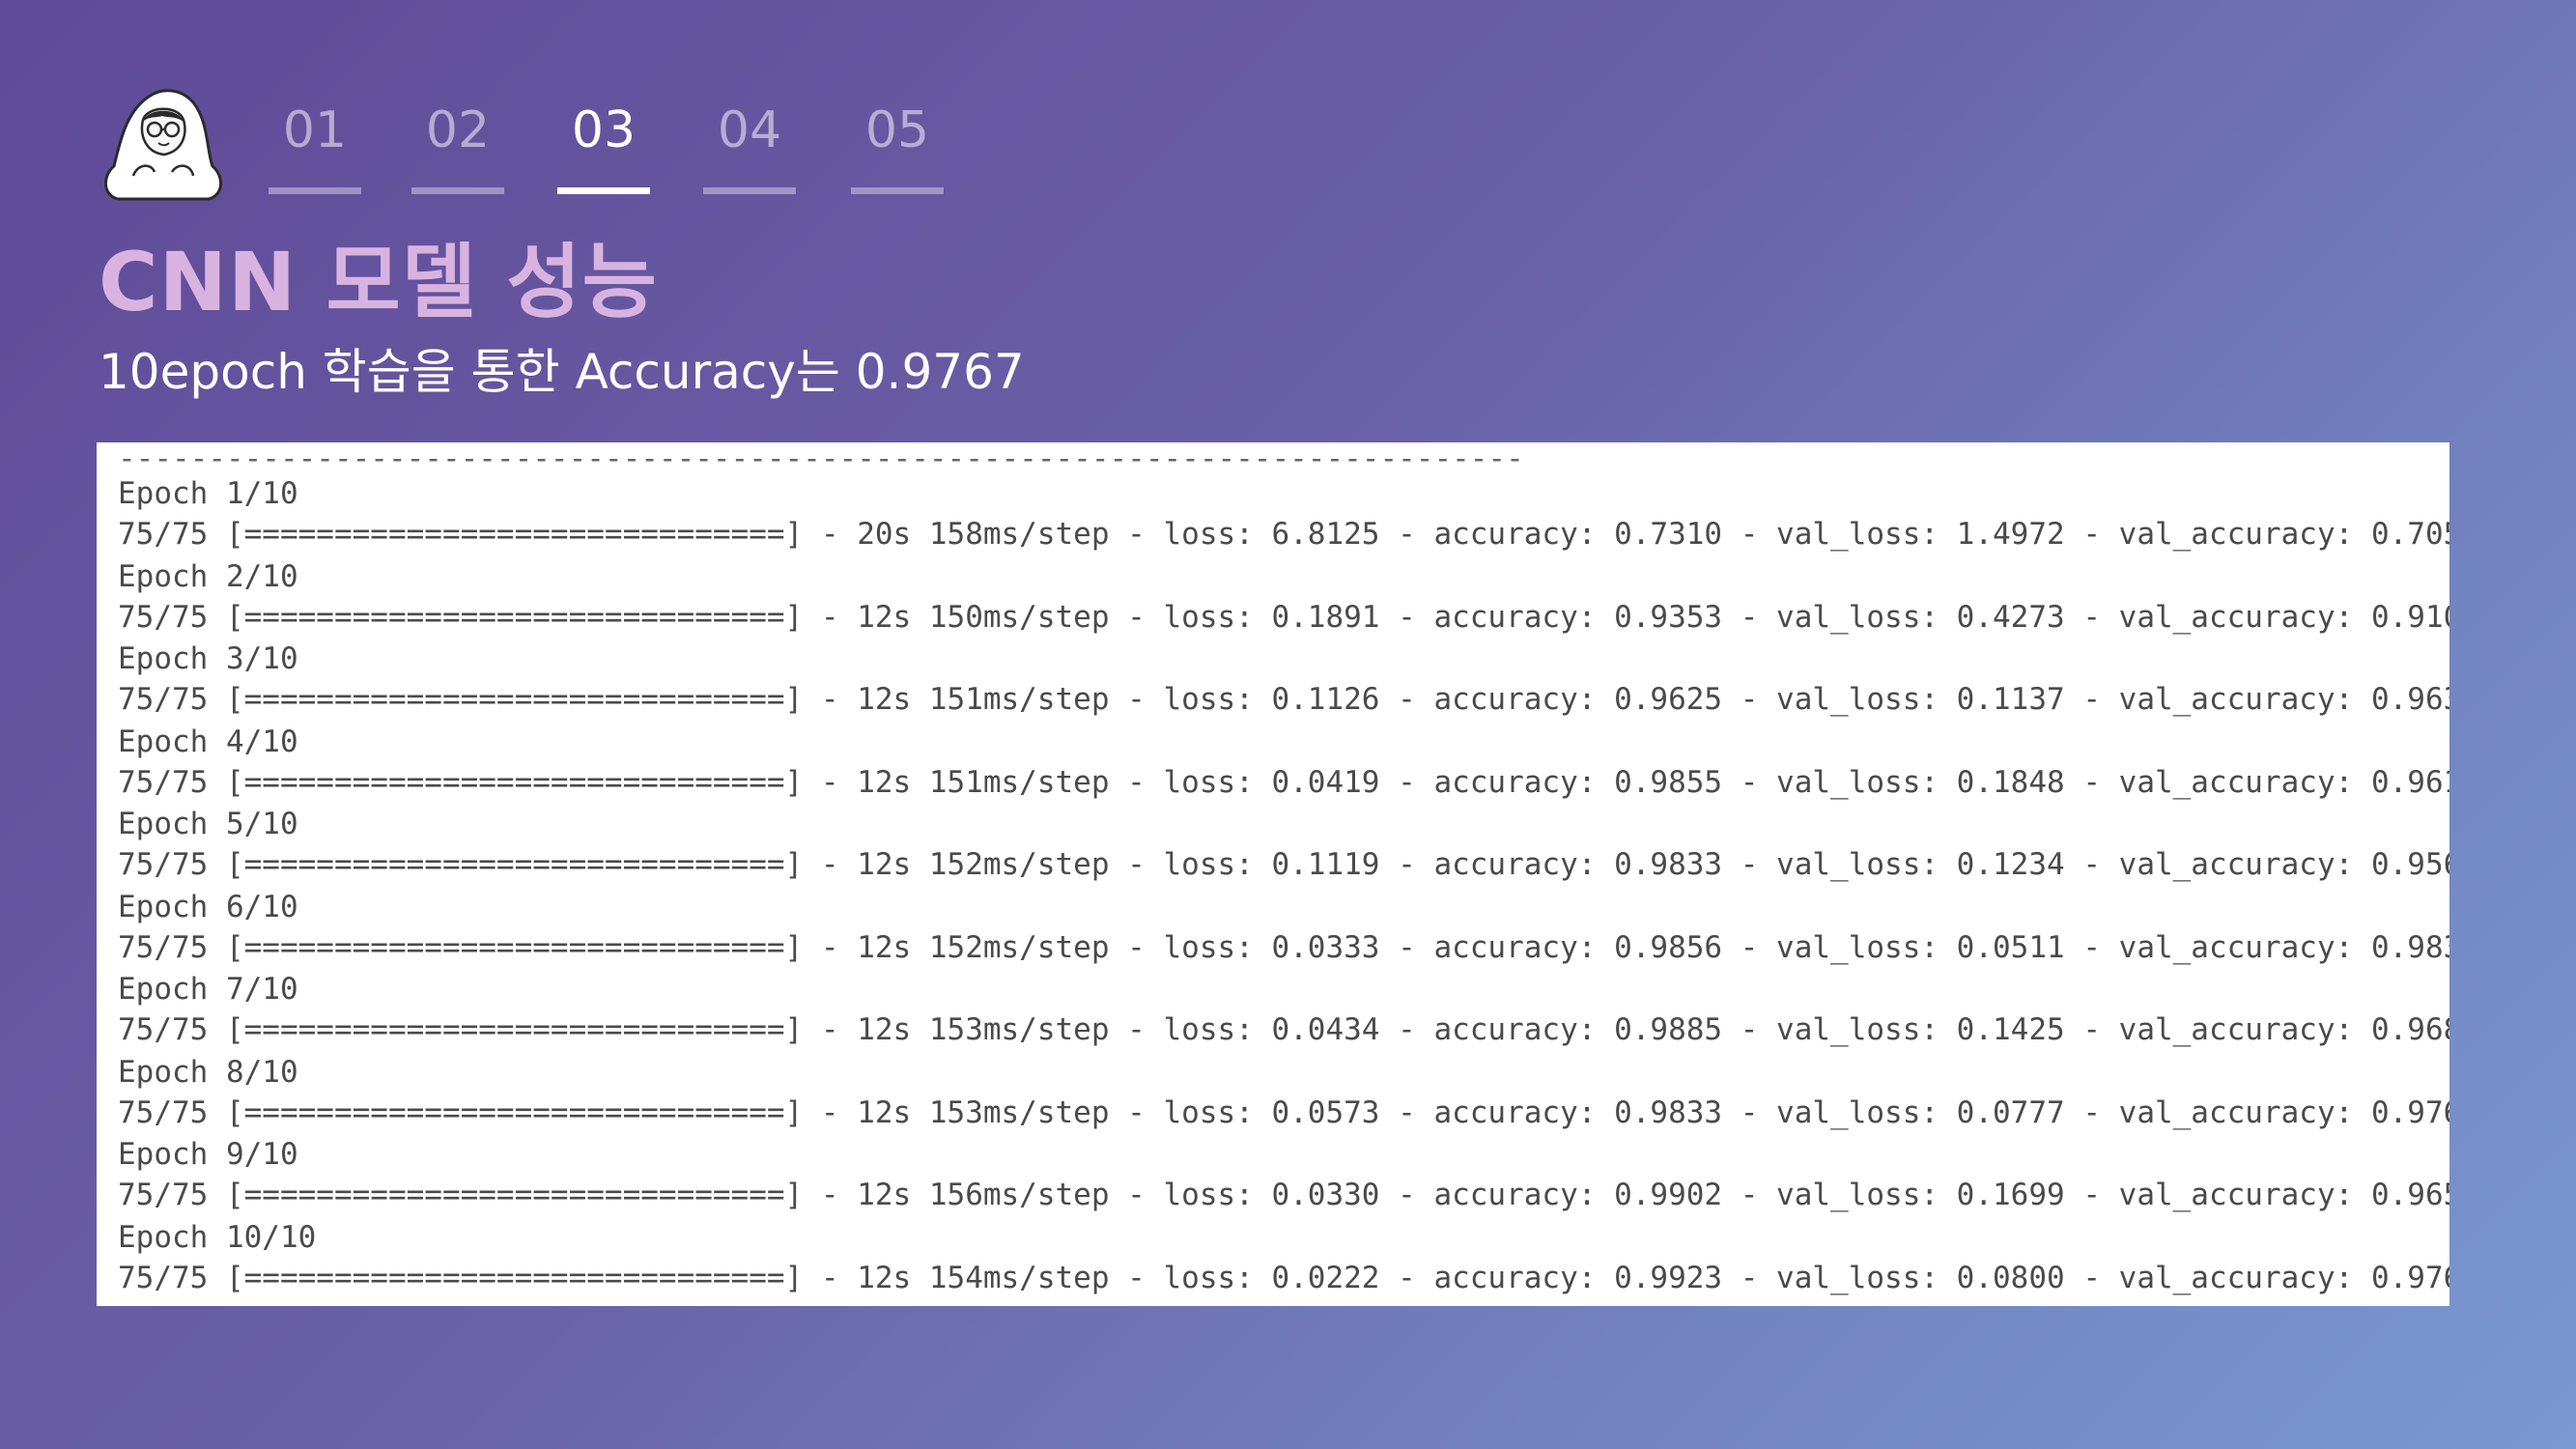 This screenshot has width=2576, height=1449. I want to click on tab-label: 01, so click(315, 130).